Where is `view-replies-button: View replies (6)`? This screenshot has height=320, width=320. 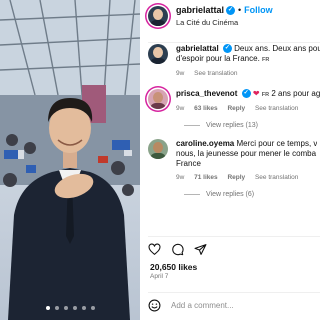 view-replies-button: View replies (6) is located at coordinates (252, 194).